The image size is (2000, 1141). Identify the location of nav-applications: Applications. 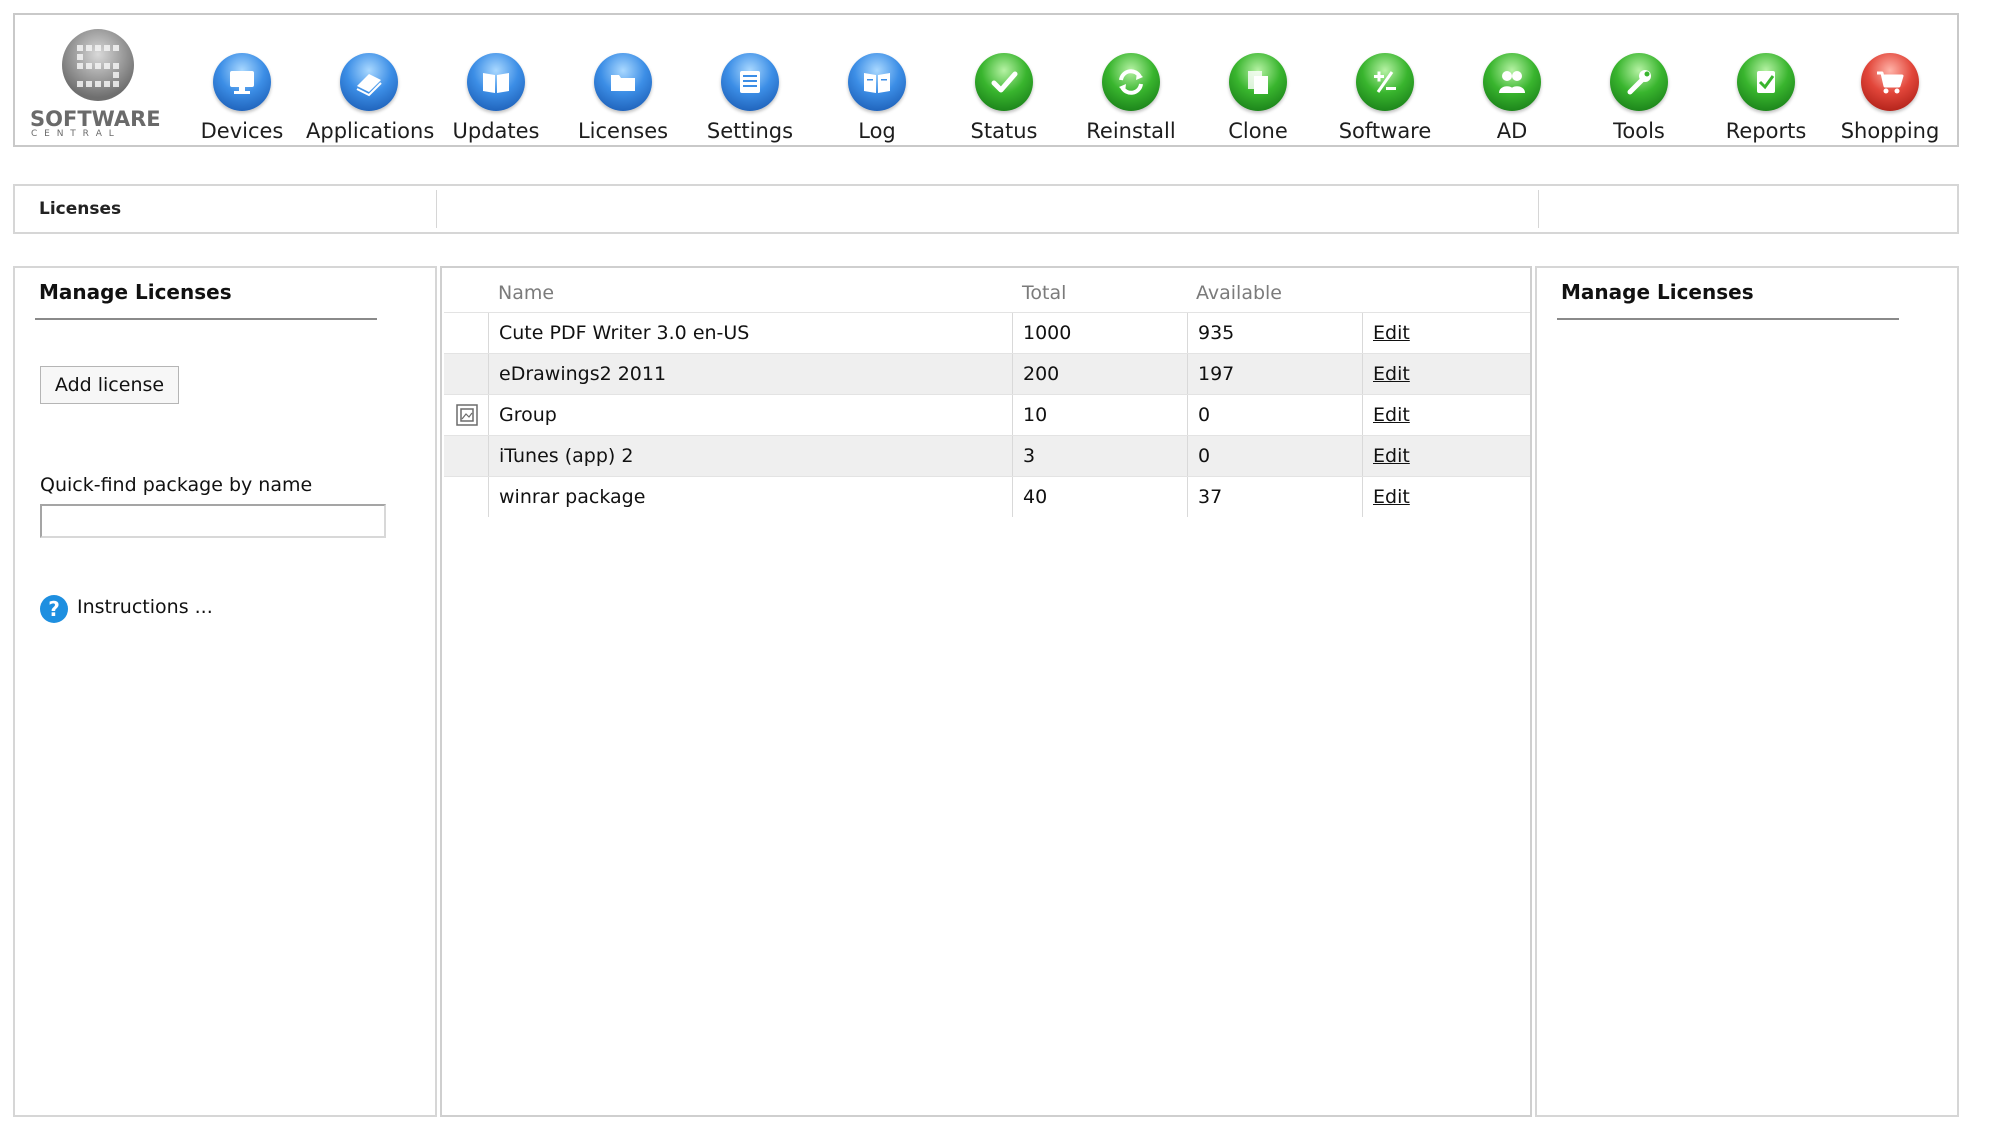
(370, 89).